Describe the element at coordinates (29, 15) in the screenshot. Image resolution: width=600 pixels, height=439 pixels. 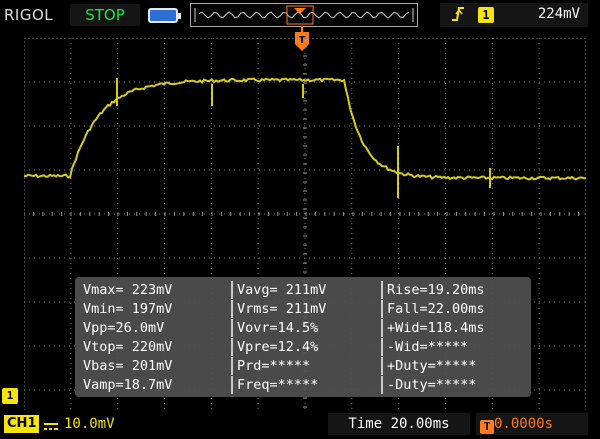
I see `brand-logo: RIGOL` at that location.